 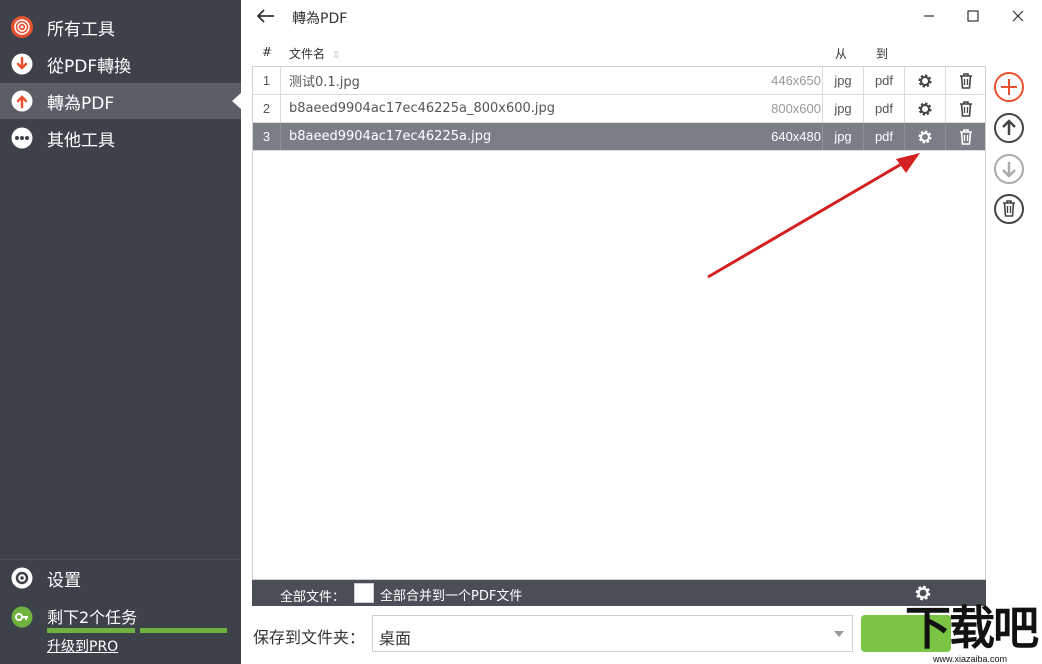 What do you see at coordinates (1009, 128) in the screenshot?
I see `move-up-arrow-icon` at bounding box center [1009, 128].